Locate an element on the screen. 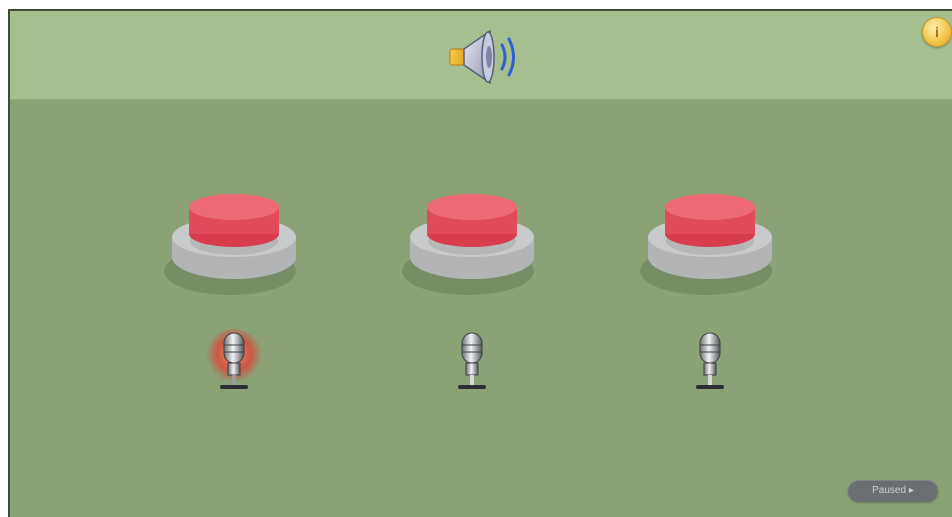 Image resolution: width=952 pixels, height=517 pixels. info-icon: i is located at coordinates (937, 32).